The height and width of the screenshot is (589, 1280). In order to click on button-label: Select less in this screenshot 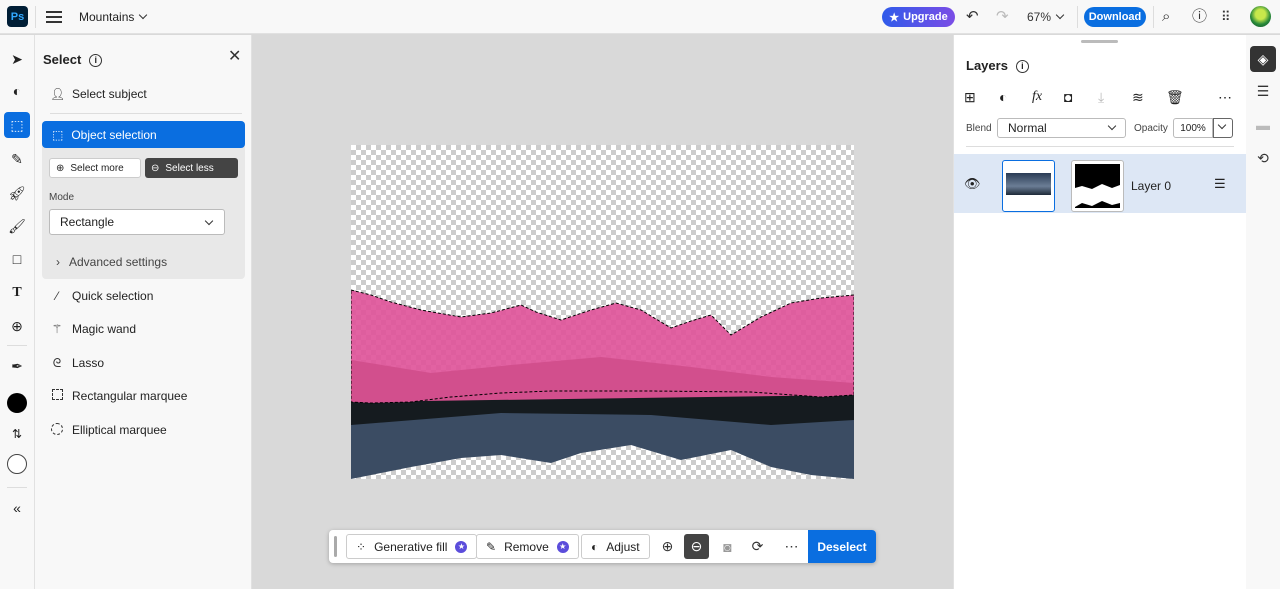, I will do `click(189, 168)`.